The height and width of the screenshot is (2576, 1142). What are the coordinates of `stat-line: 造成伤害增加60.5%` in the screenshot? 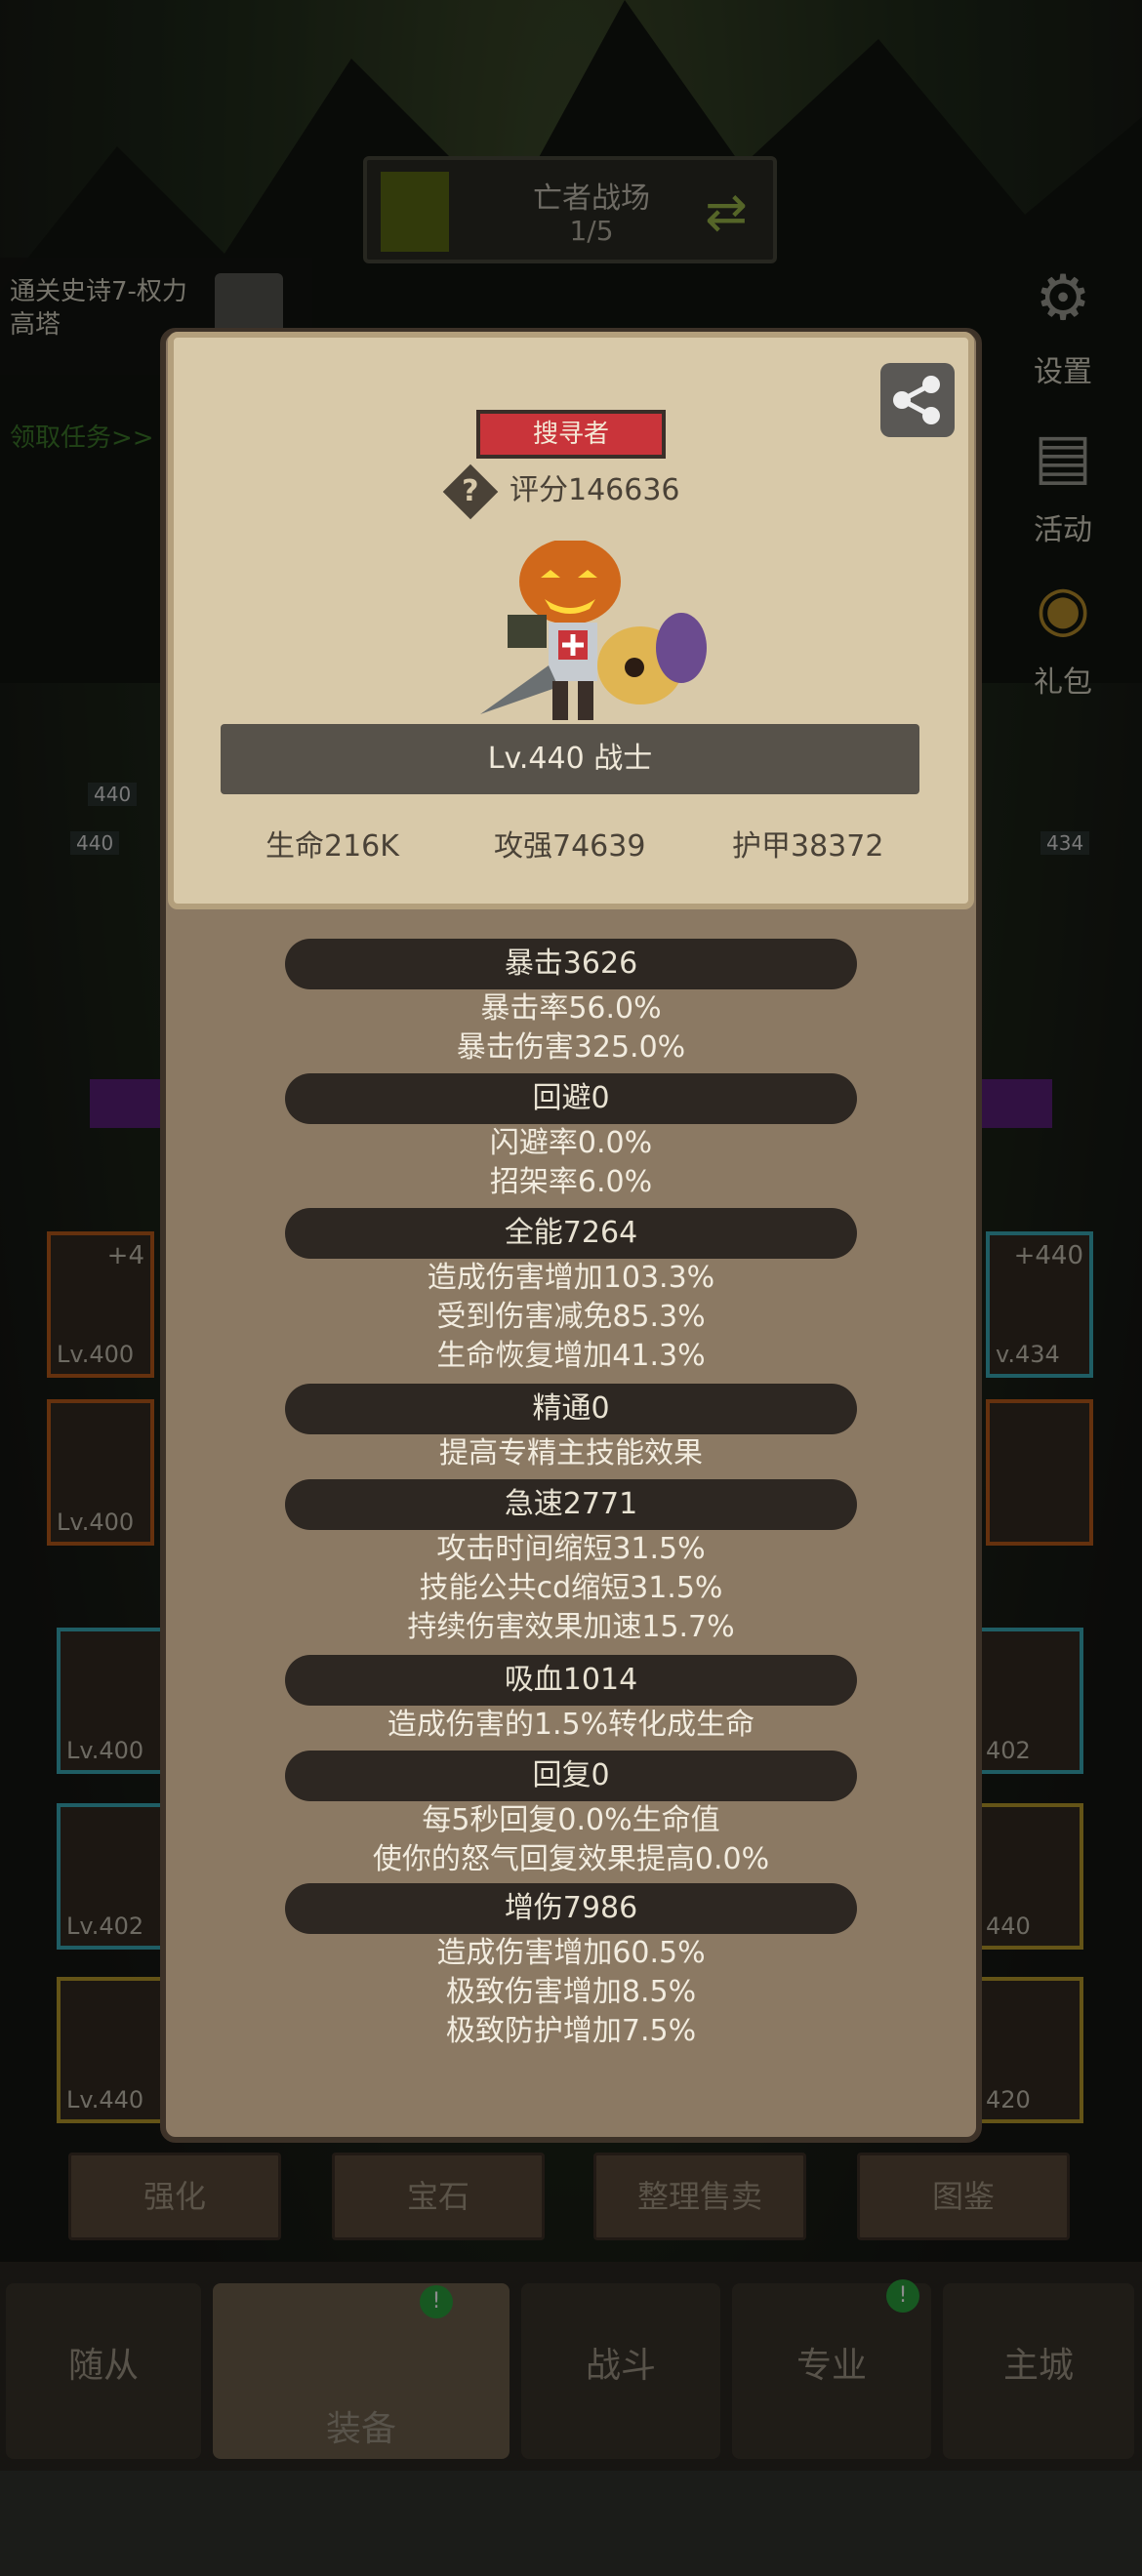 It's located at (571, 1953).